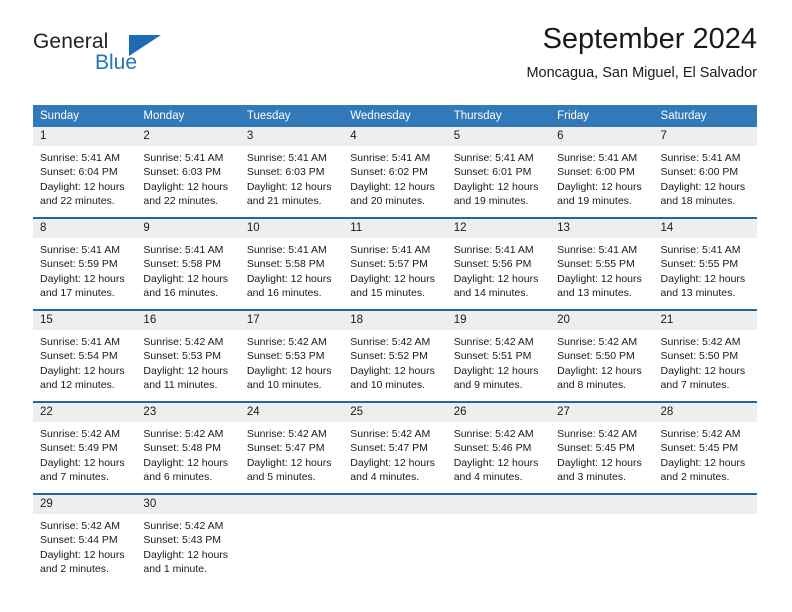 The height and width of the screenshot is (612, 792). What do you see at coordinates (84, 228) in the screenshot?
I see `day-number: 8` at bounding box center [84, 228].